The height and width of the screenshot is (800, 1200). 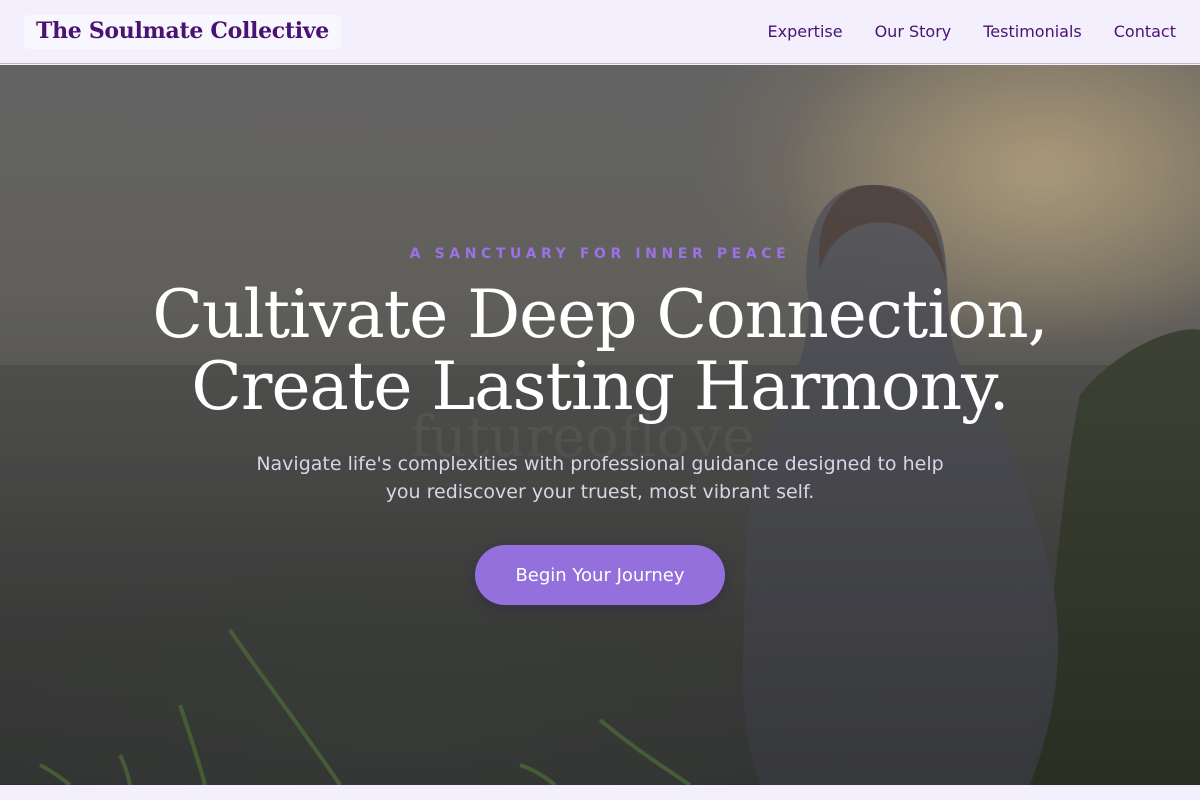 I want to click on hero-eyebrow: A SANCTUARY FOR INNER PEACE, so click(x=600, y=254).